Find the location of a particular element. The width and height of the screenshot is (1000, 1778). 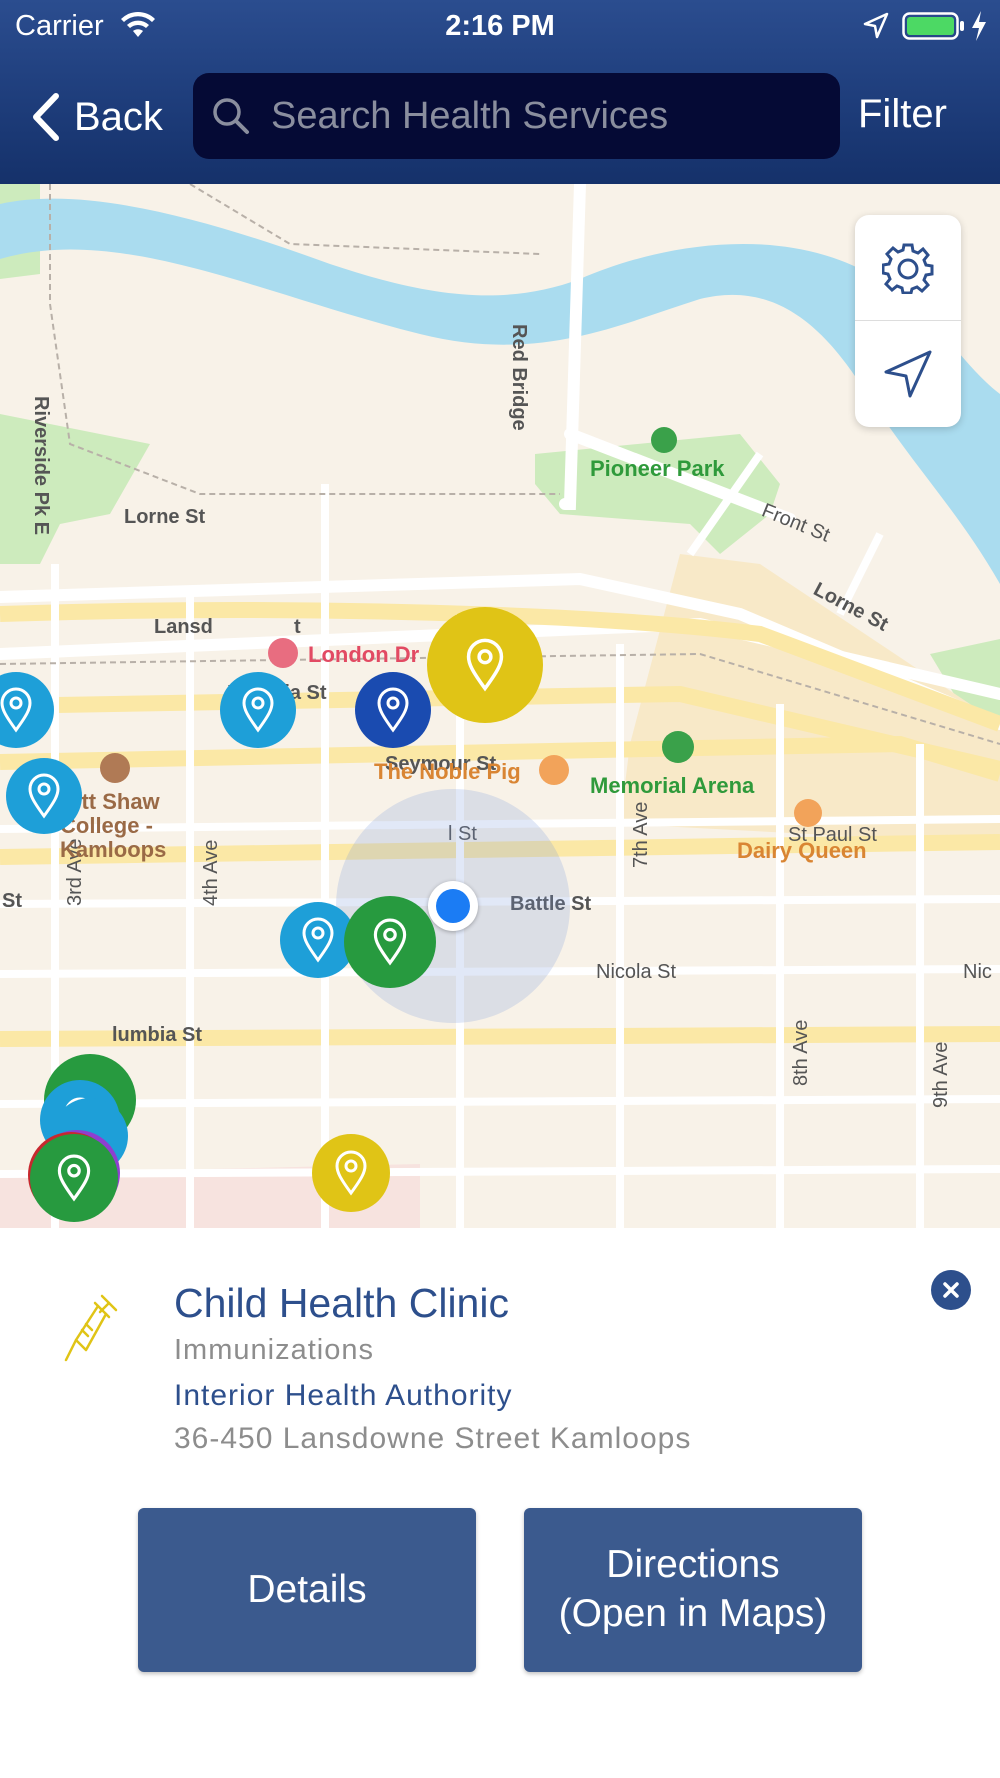

back-button: Back is located at coordinates (95, 117).